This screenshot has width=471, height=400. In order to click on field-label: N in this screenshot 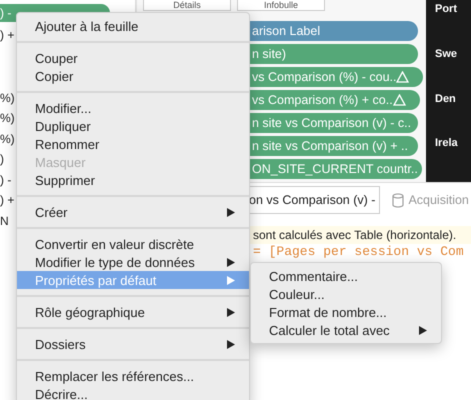, I will do `click(4, 220)`.